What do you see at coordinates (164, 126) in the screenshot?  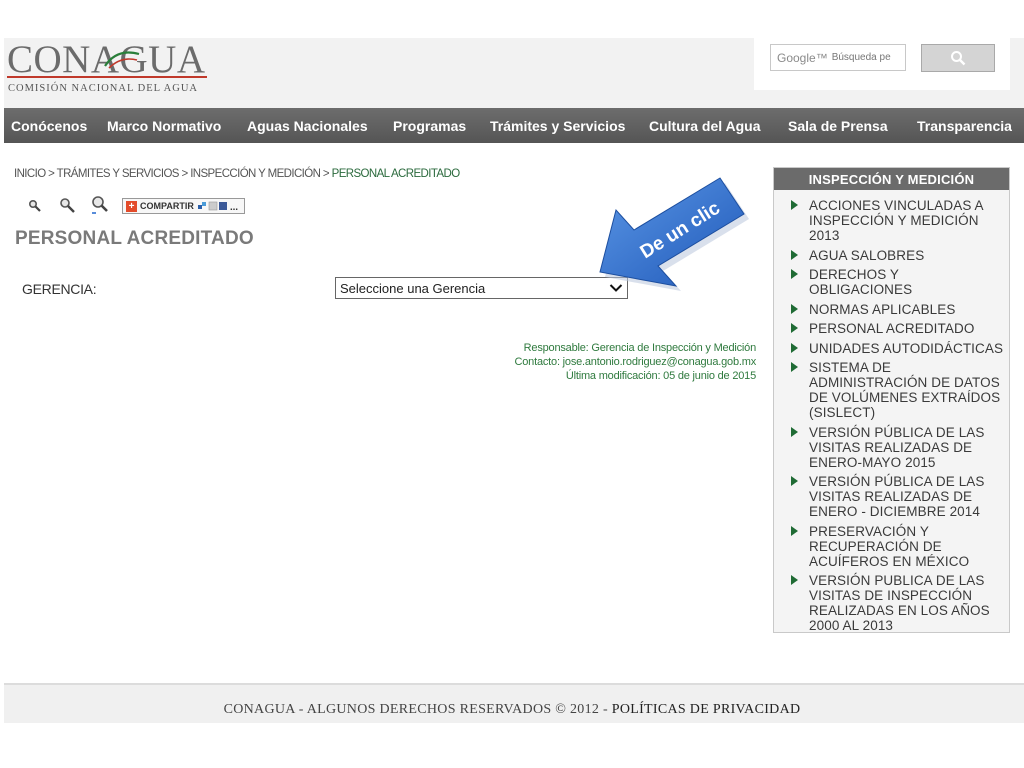 I see `nav-marco-normativo: Marco Normativo` at bounding box center [164, 126].